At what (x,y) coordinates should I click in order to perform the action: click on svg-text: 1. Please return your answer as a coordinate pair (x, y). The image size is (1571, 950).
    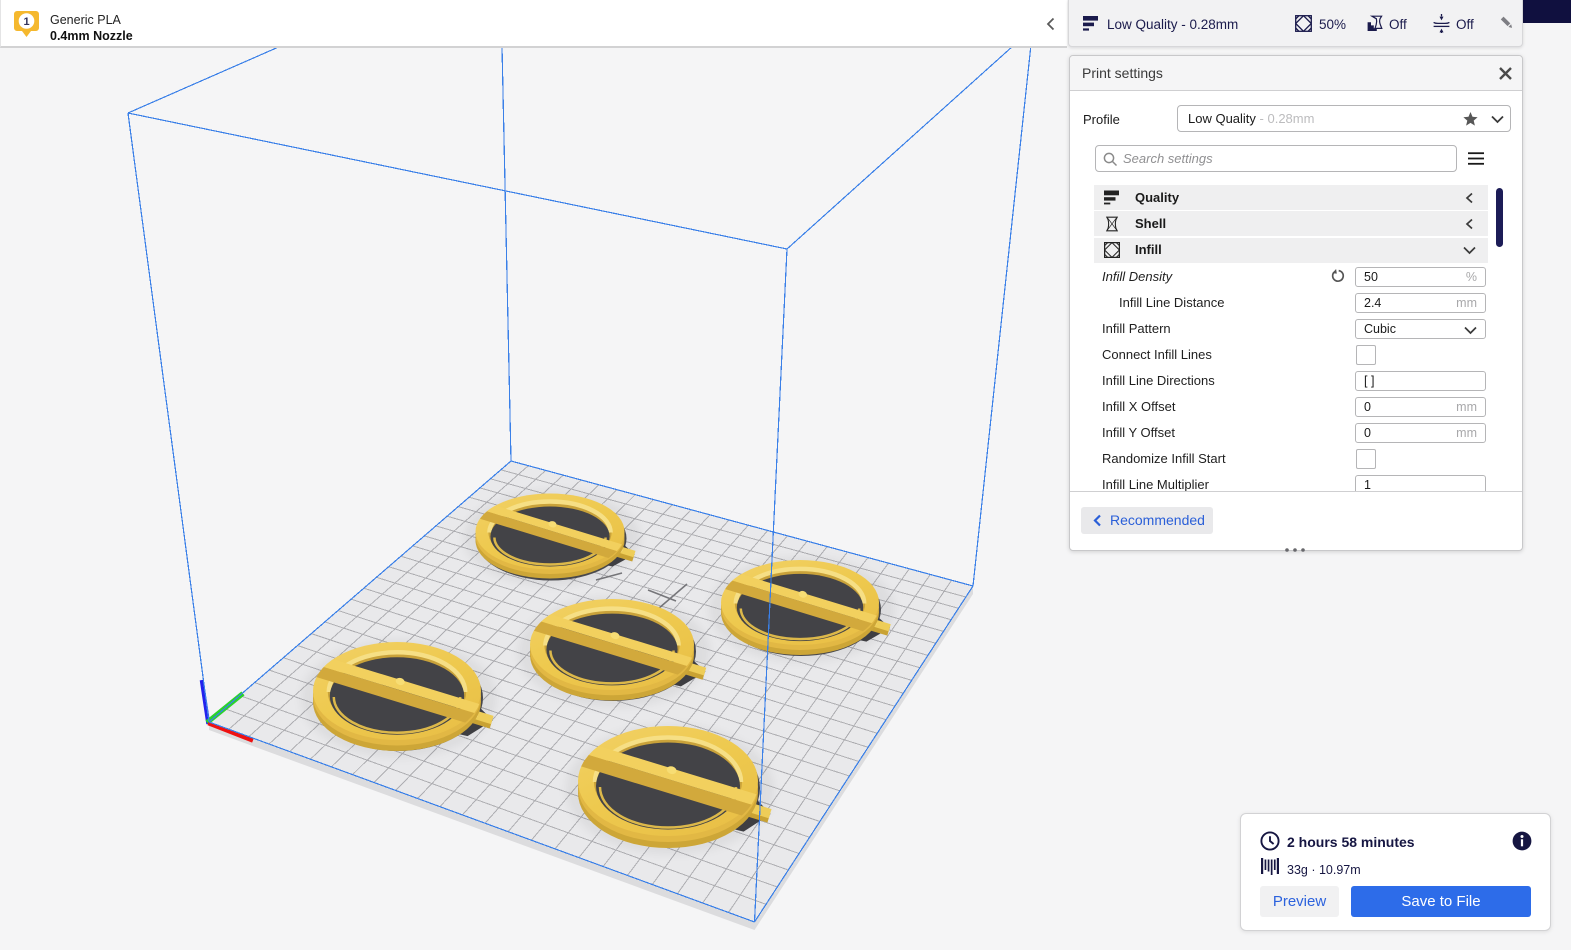
    Looking at the image, I should click on (26, 22).